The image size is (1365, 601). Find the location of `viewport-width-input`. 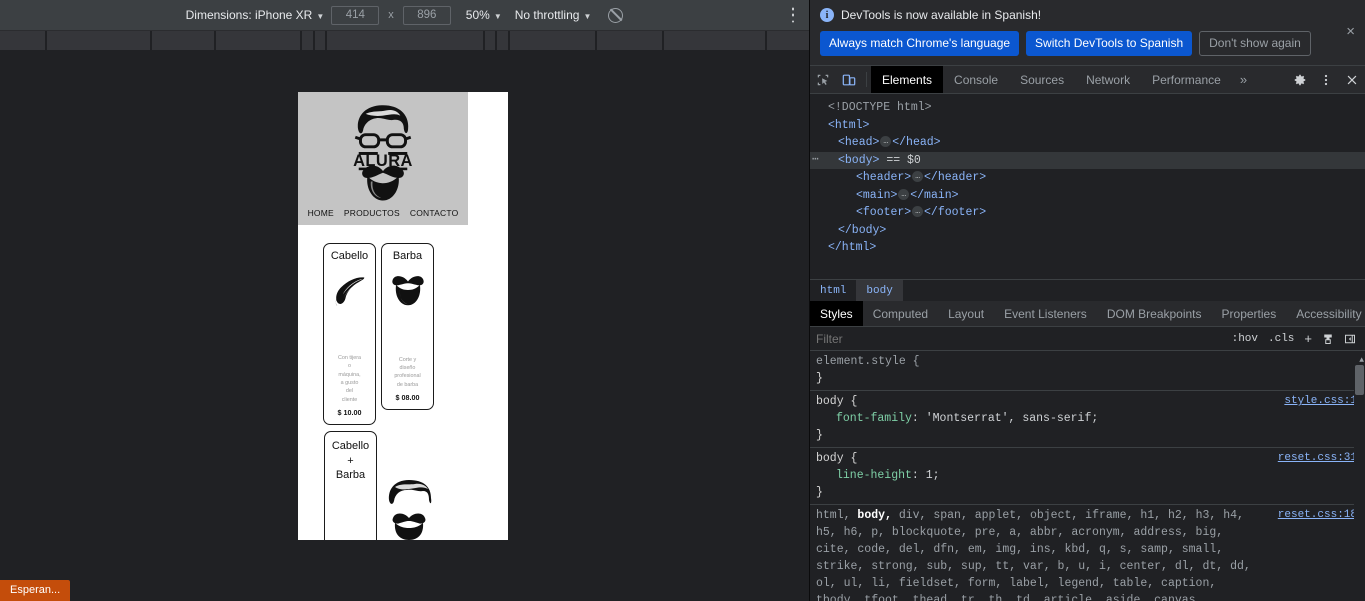

viewport-width-input is located at coordinates (355, 15).